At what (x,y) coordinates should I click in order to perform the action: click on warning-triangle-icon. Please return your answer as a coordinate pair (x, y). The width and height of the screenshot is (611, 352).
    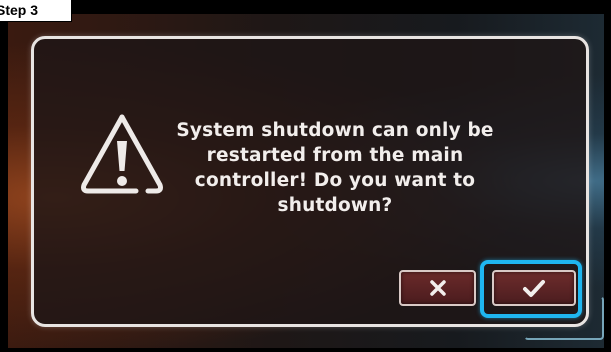
    Looking at the image, I should click on (122, 154).